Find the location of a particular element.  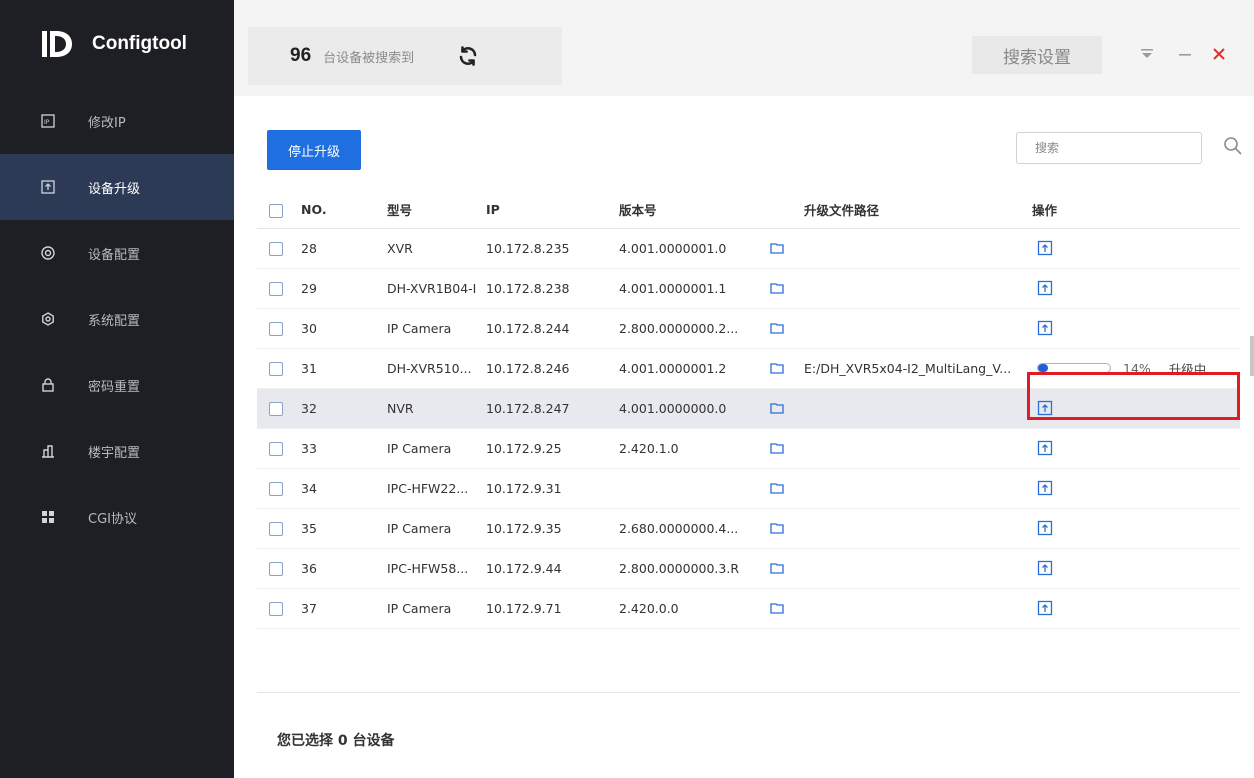

lock-icon is located at coordinates (48, 385).